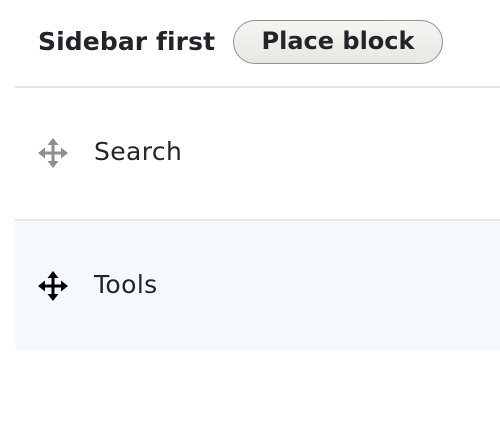 This screenshot has height=441, width=500. Describe the element at coordinates (126, 284) in the screenshot. I see `block-label: Tools` at that location.